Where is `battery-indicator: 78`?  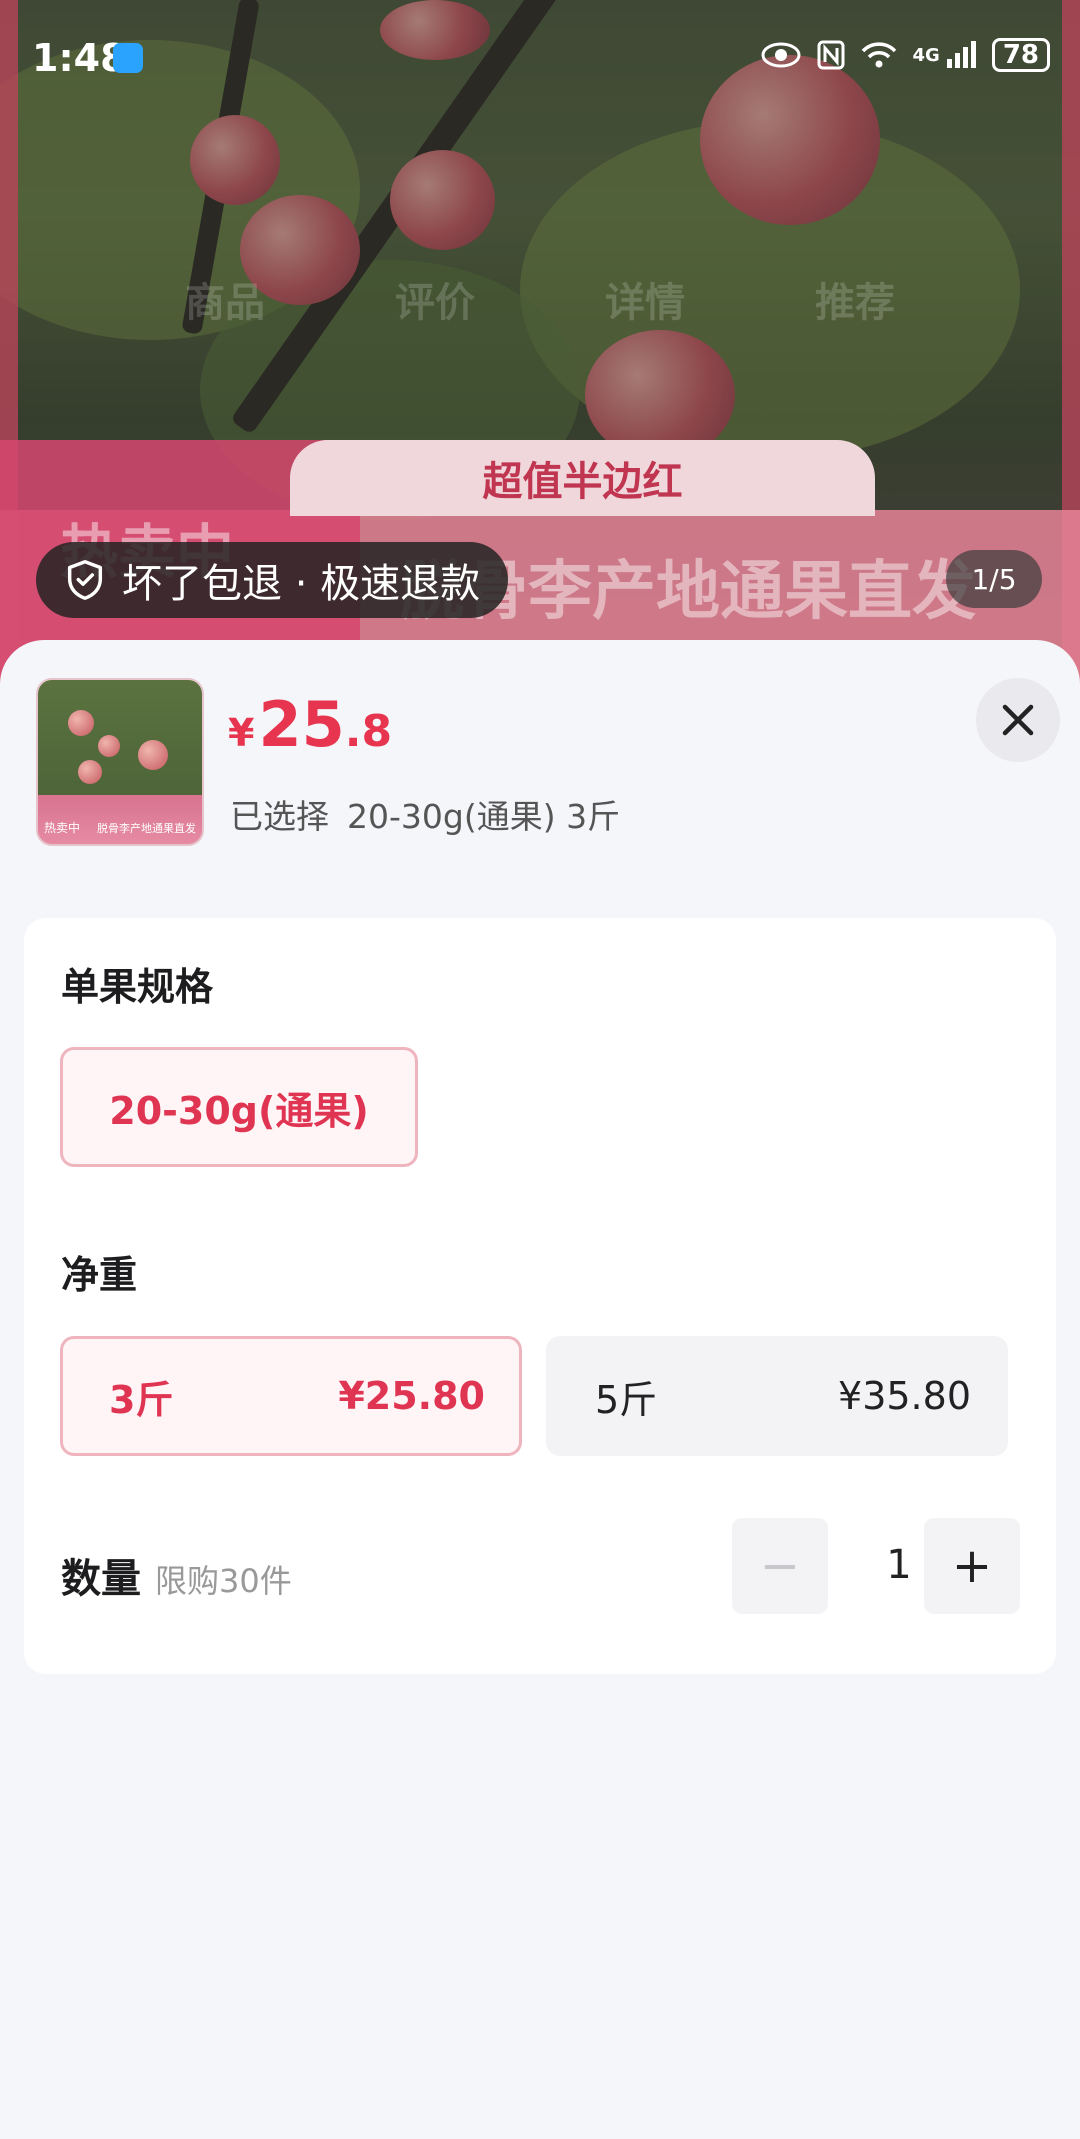
battery-indicator: 78 is located at coordinates (1020, 55).